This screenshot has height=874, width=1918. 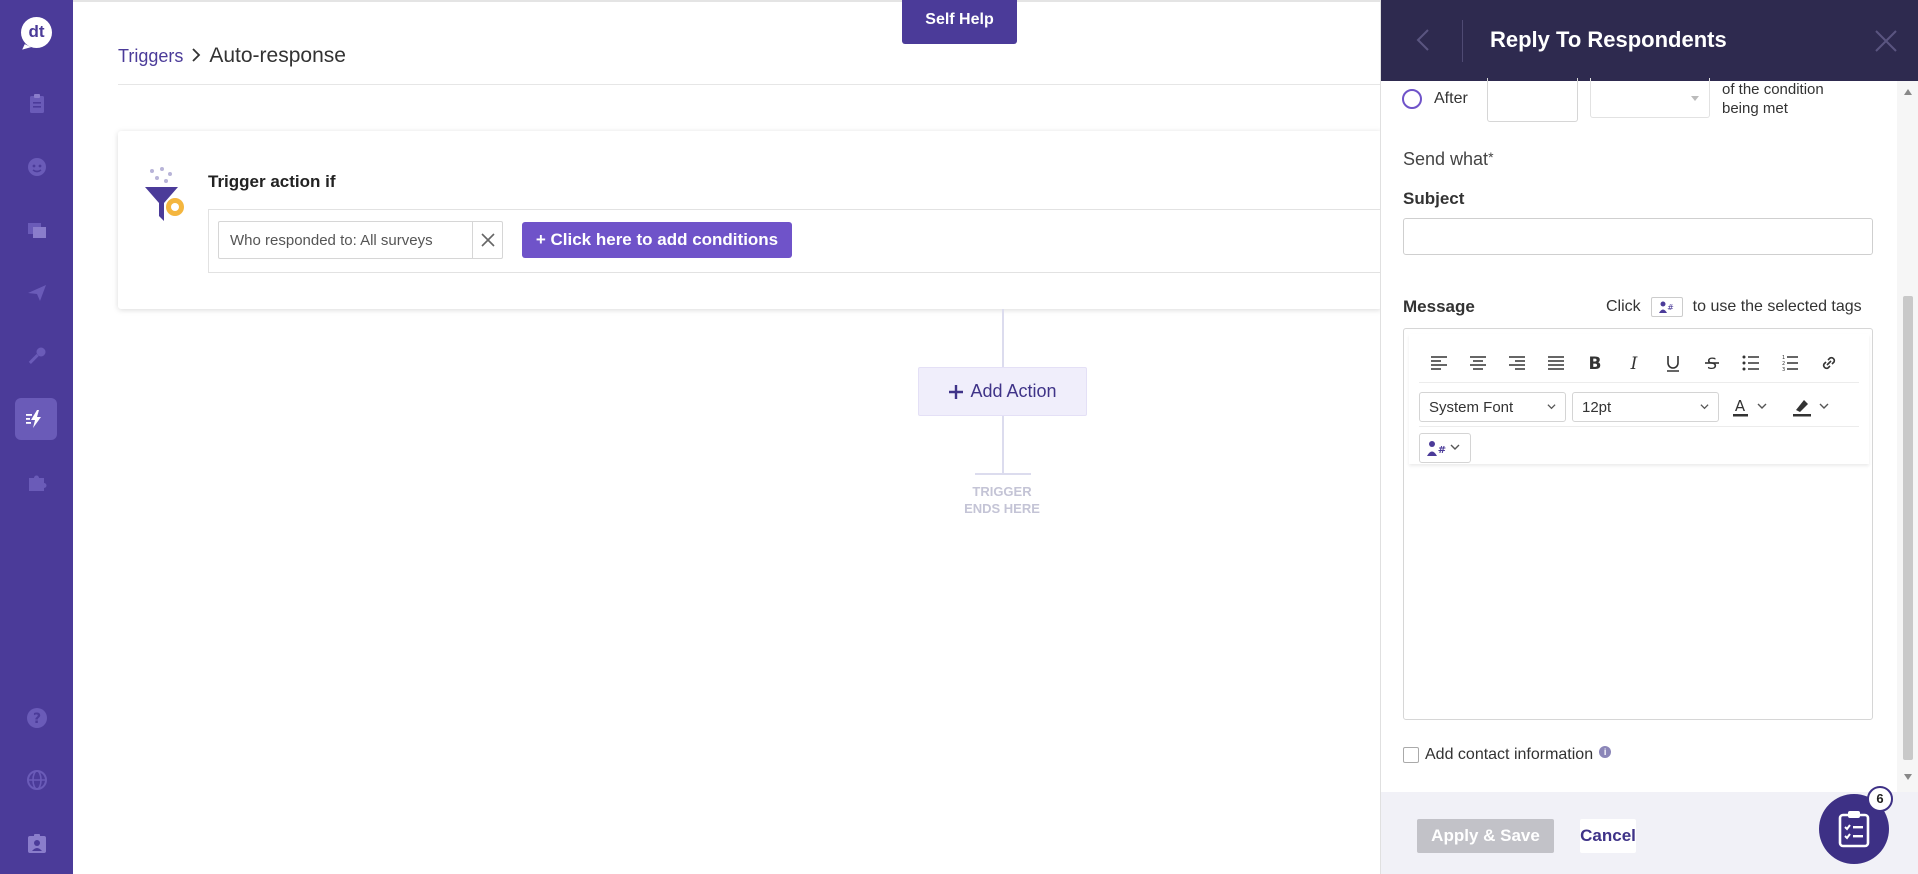 I want to click on flow-end-bar, so click(x=1003, y=474).